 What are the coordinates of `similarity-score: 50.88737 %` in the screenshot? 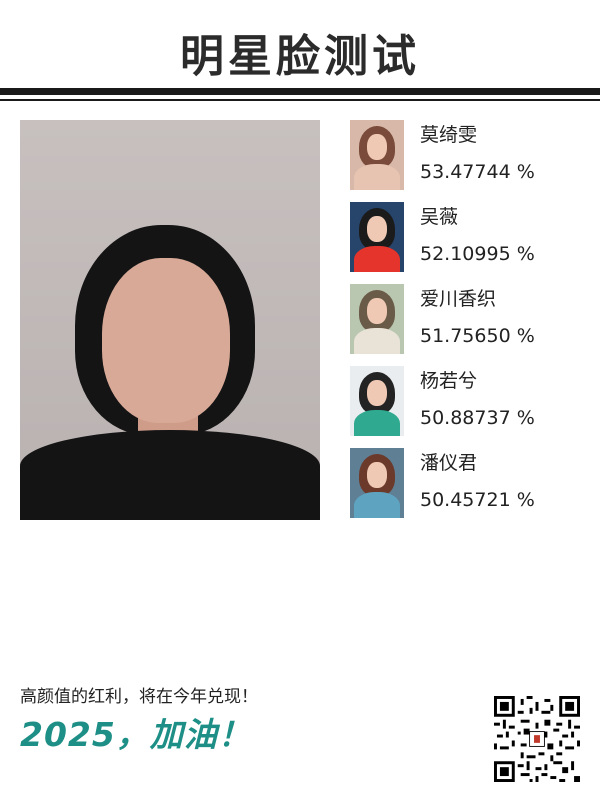 It's located at (477, 418).